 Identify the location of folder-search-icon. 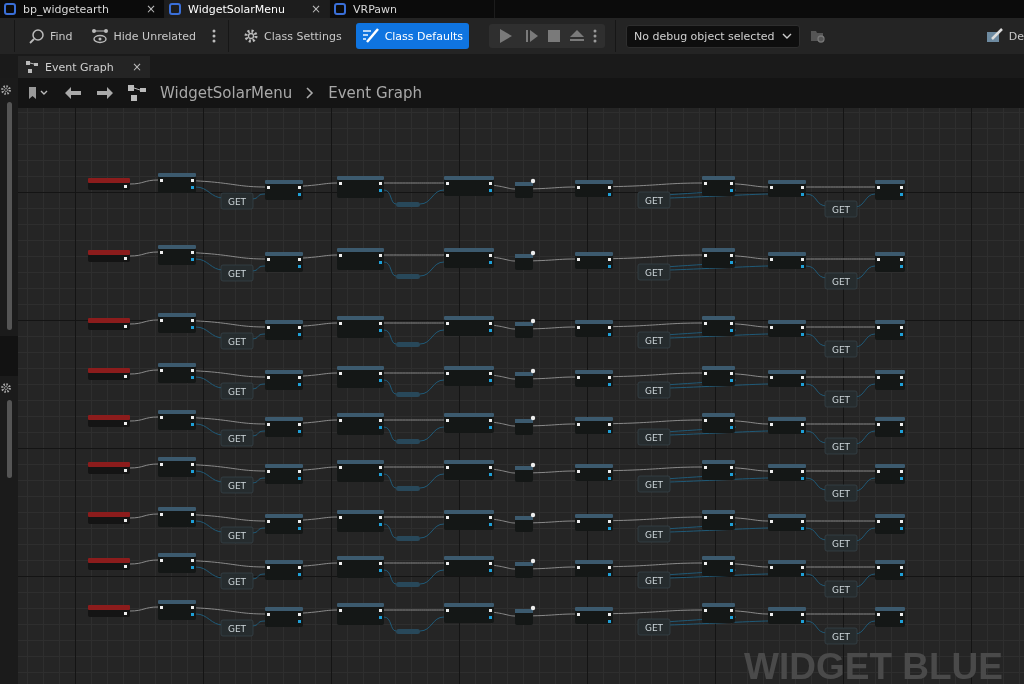
(818, 36).